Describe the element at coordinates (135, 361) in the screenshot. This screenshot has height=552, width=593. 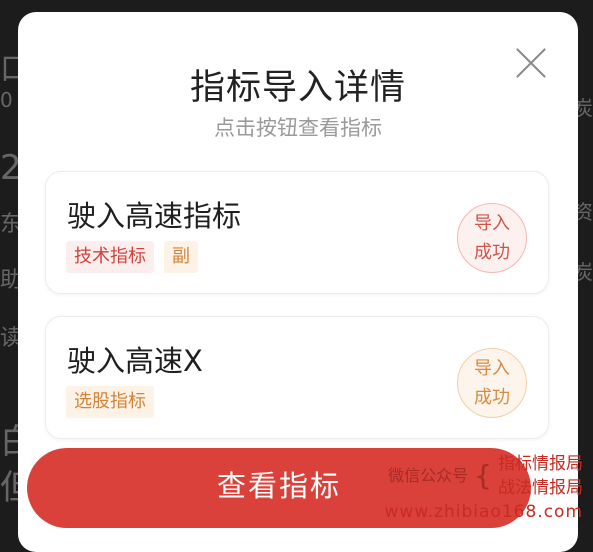
I see `indicator-name: 驶入高速X` at that location.